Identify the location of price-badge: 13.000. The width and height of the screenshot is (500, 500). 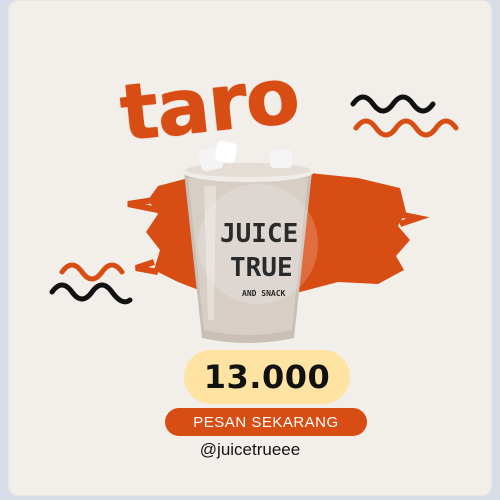
(267, 377).